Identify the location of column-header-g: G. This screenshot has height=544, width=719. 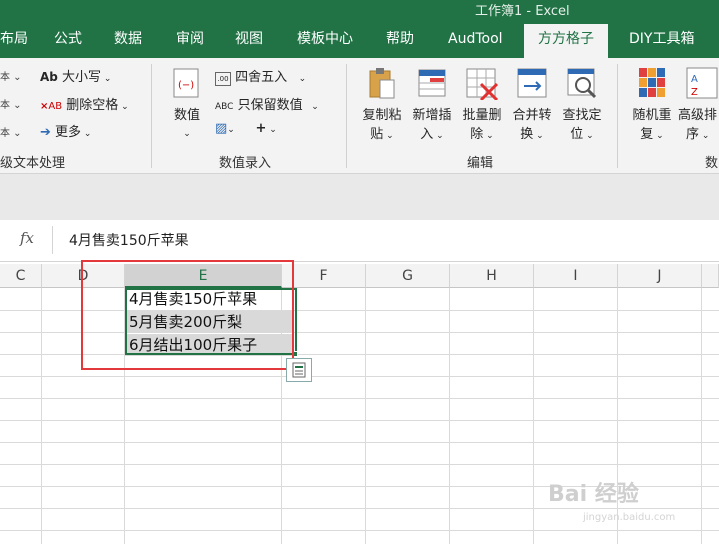
(408, 276).